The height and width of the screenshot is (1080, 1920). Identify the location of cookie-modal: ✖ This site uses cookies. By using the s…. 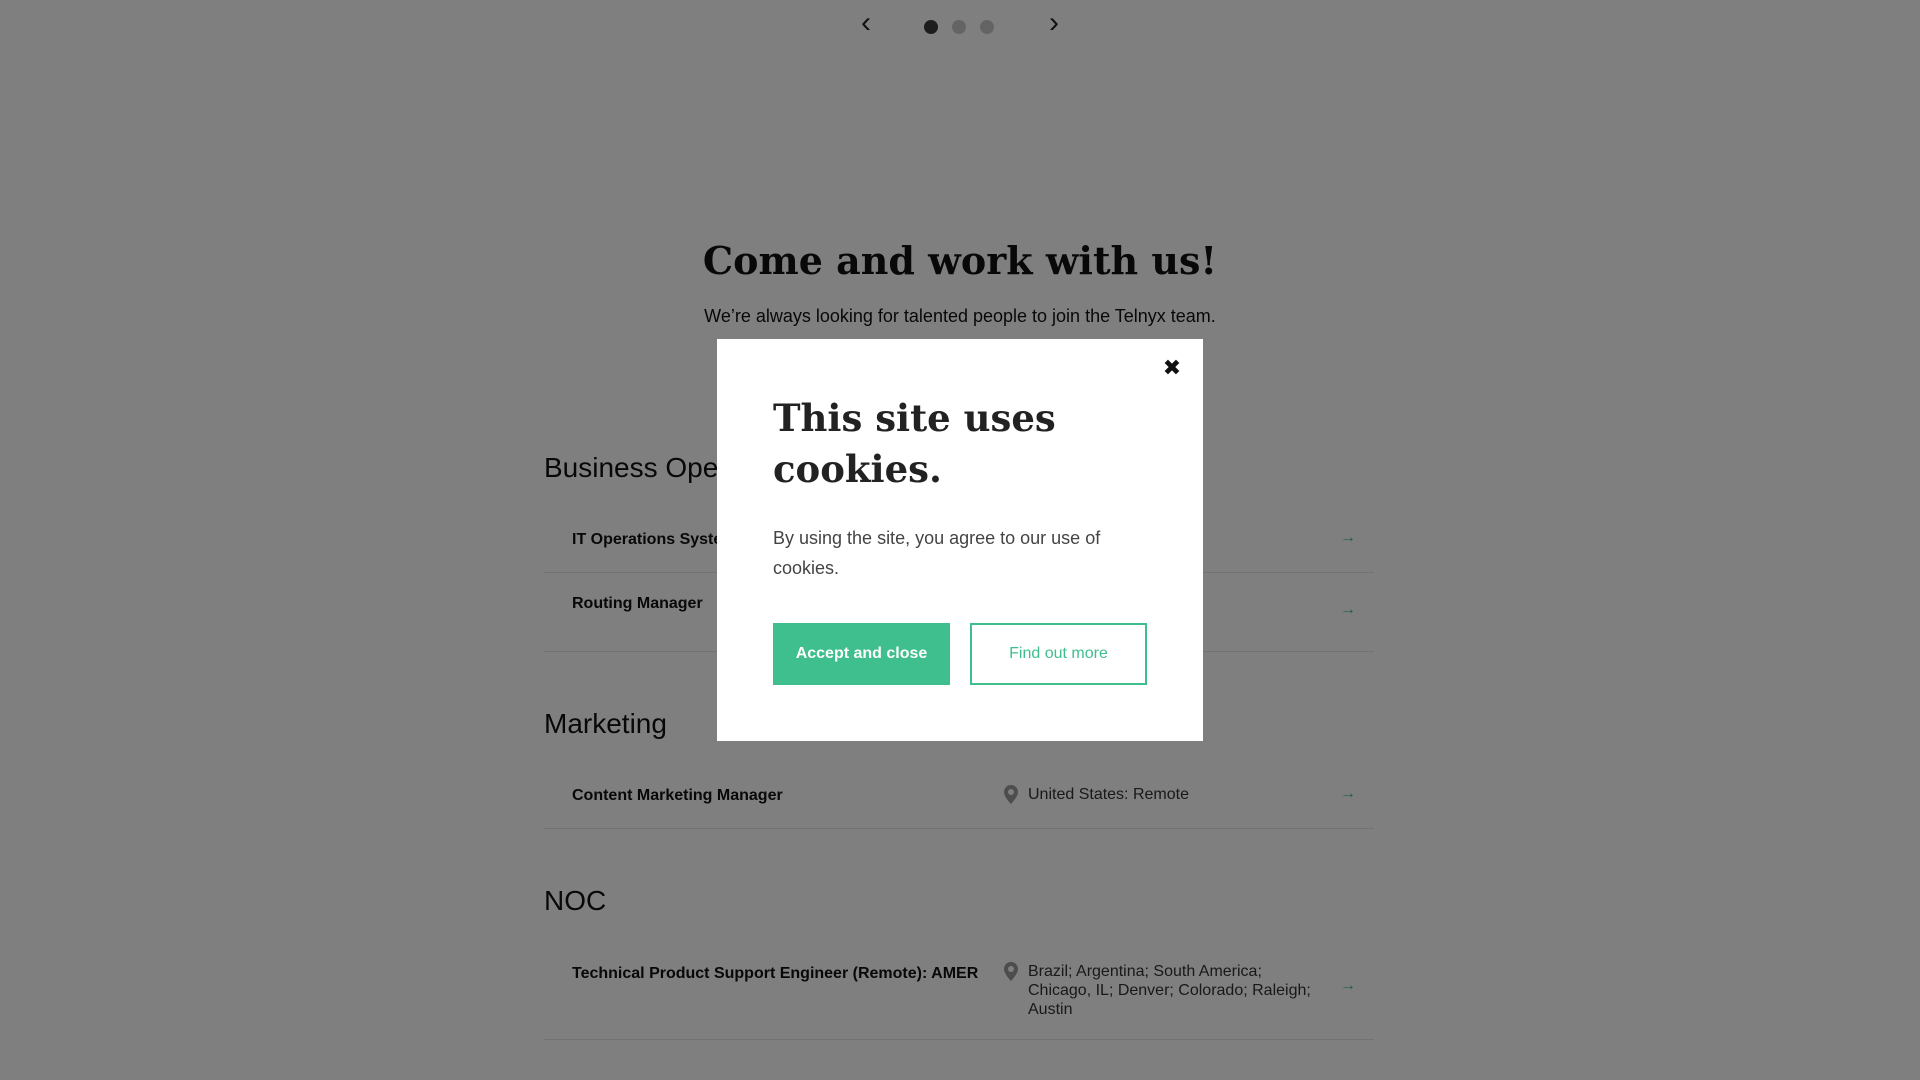
(960, 540).